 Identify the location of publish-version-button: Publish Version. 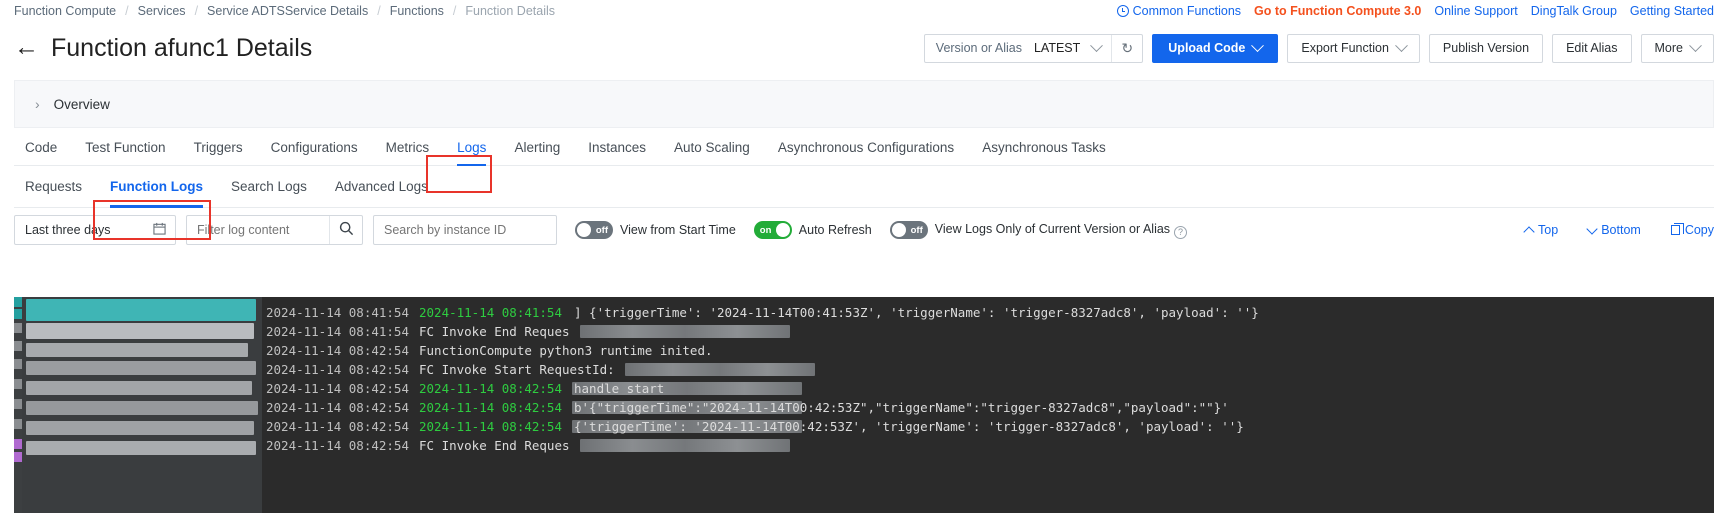
(1486, 48).